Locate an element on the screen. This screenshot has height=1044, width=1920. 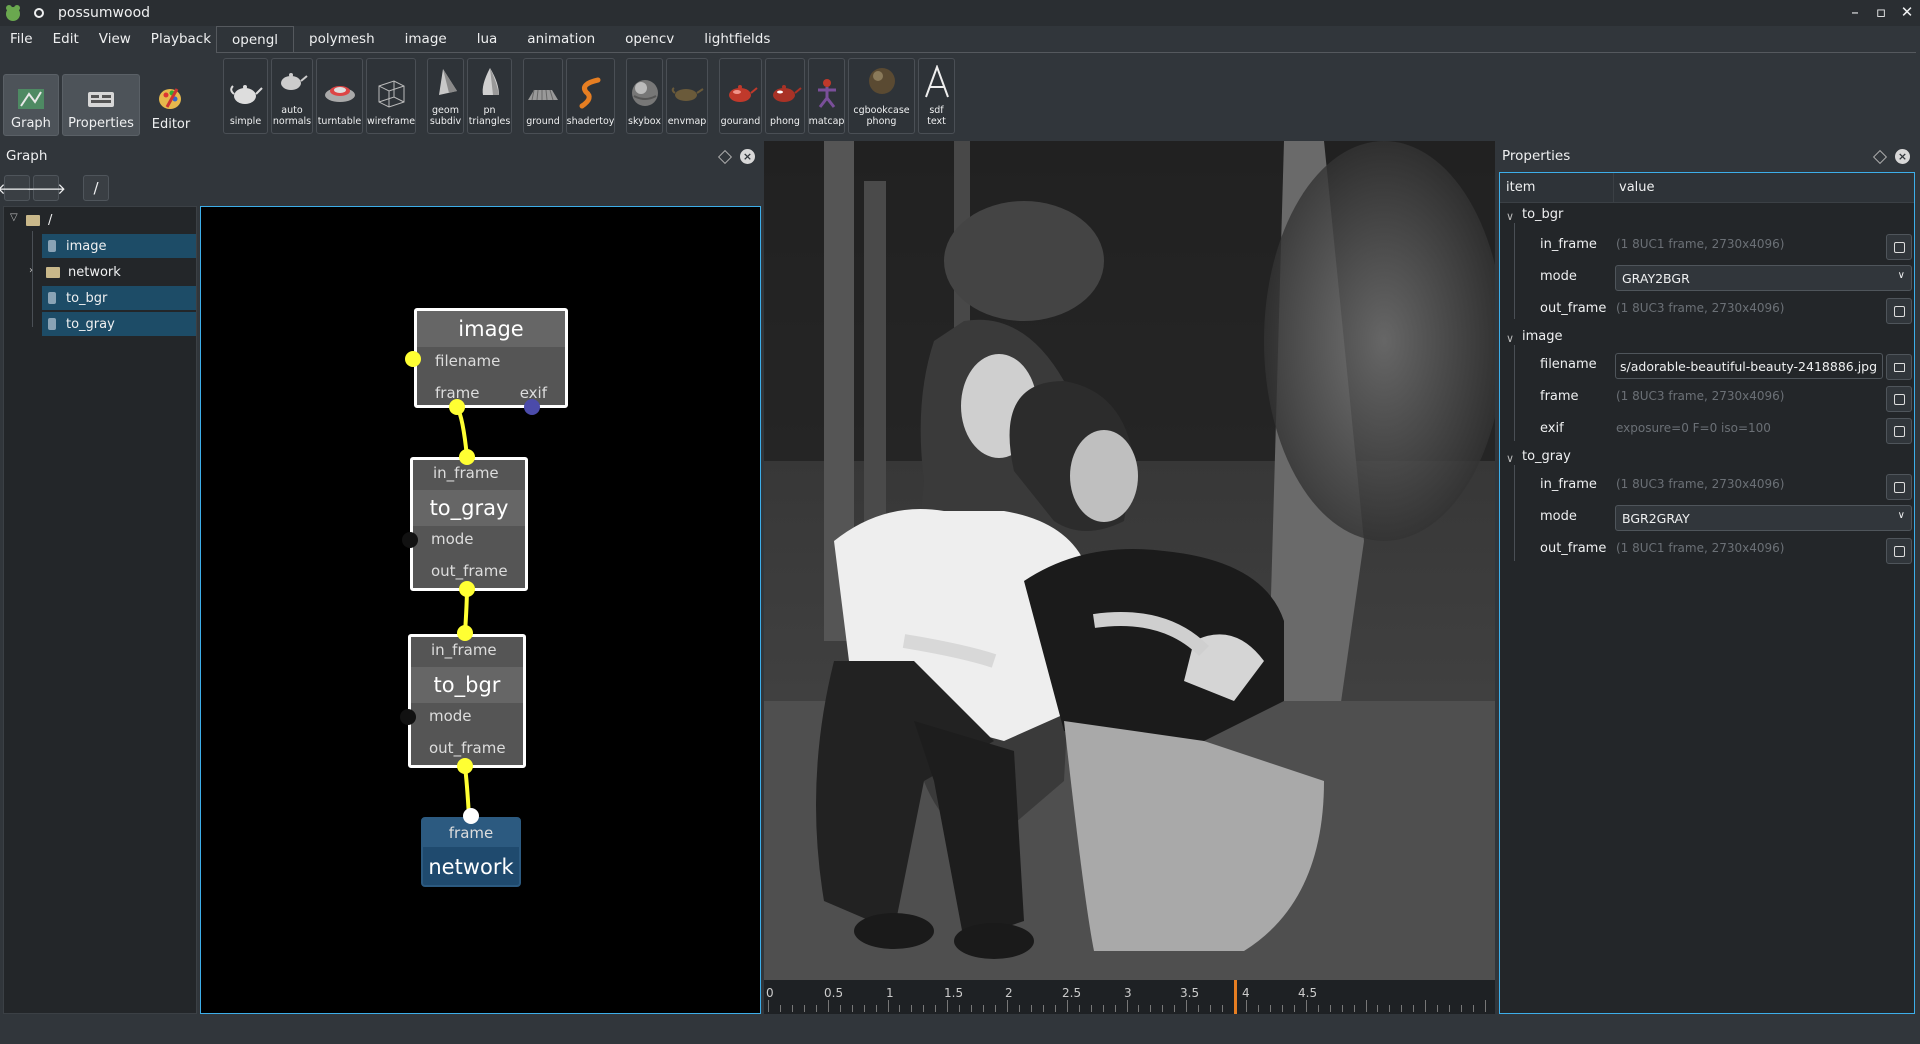
timeline-cursor is located at coordinates (1236, 997).